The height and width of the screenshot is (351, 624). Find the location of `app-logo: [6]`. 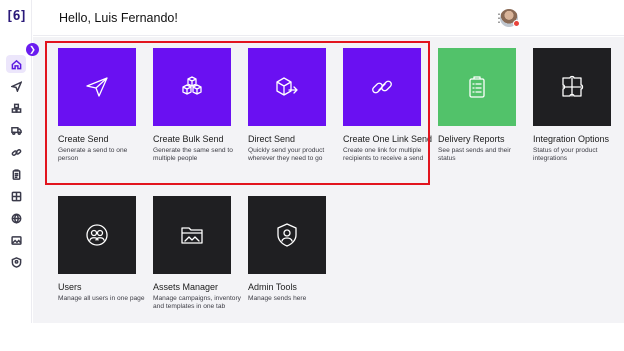

app-logo: [6] is located at coordinates (16, 17).